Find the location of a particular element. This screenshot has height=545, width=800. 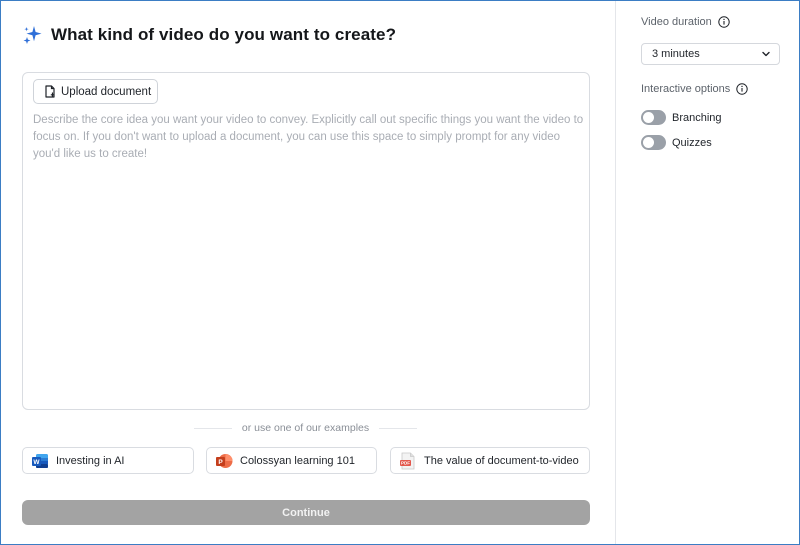

upload-document-button: Upload document is located at coordinates (95, 91).